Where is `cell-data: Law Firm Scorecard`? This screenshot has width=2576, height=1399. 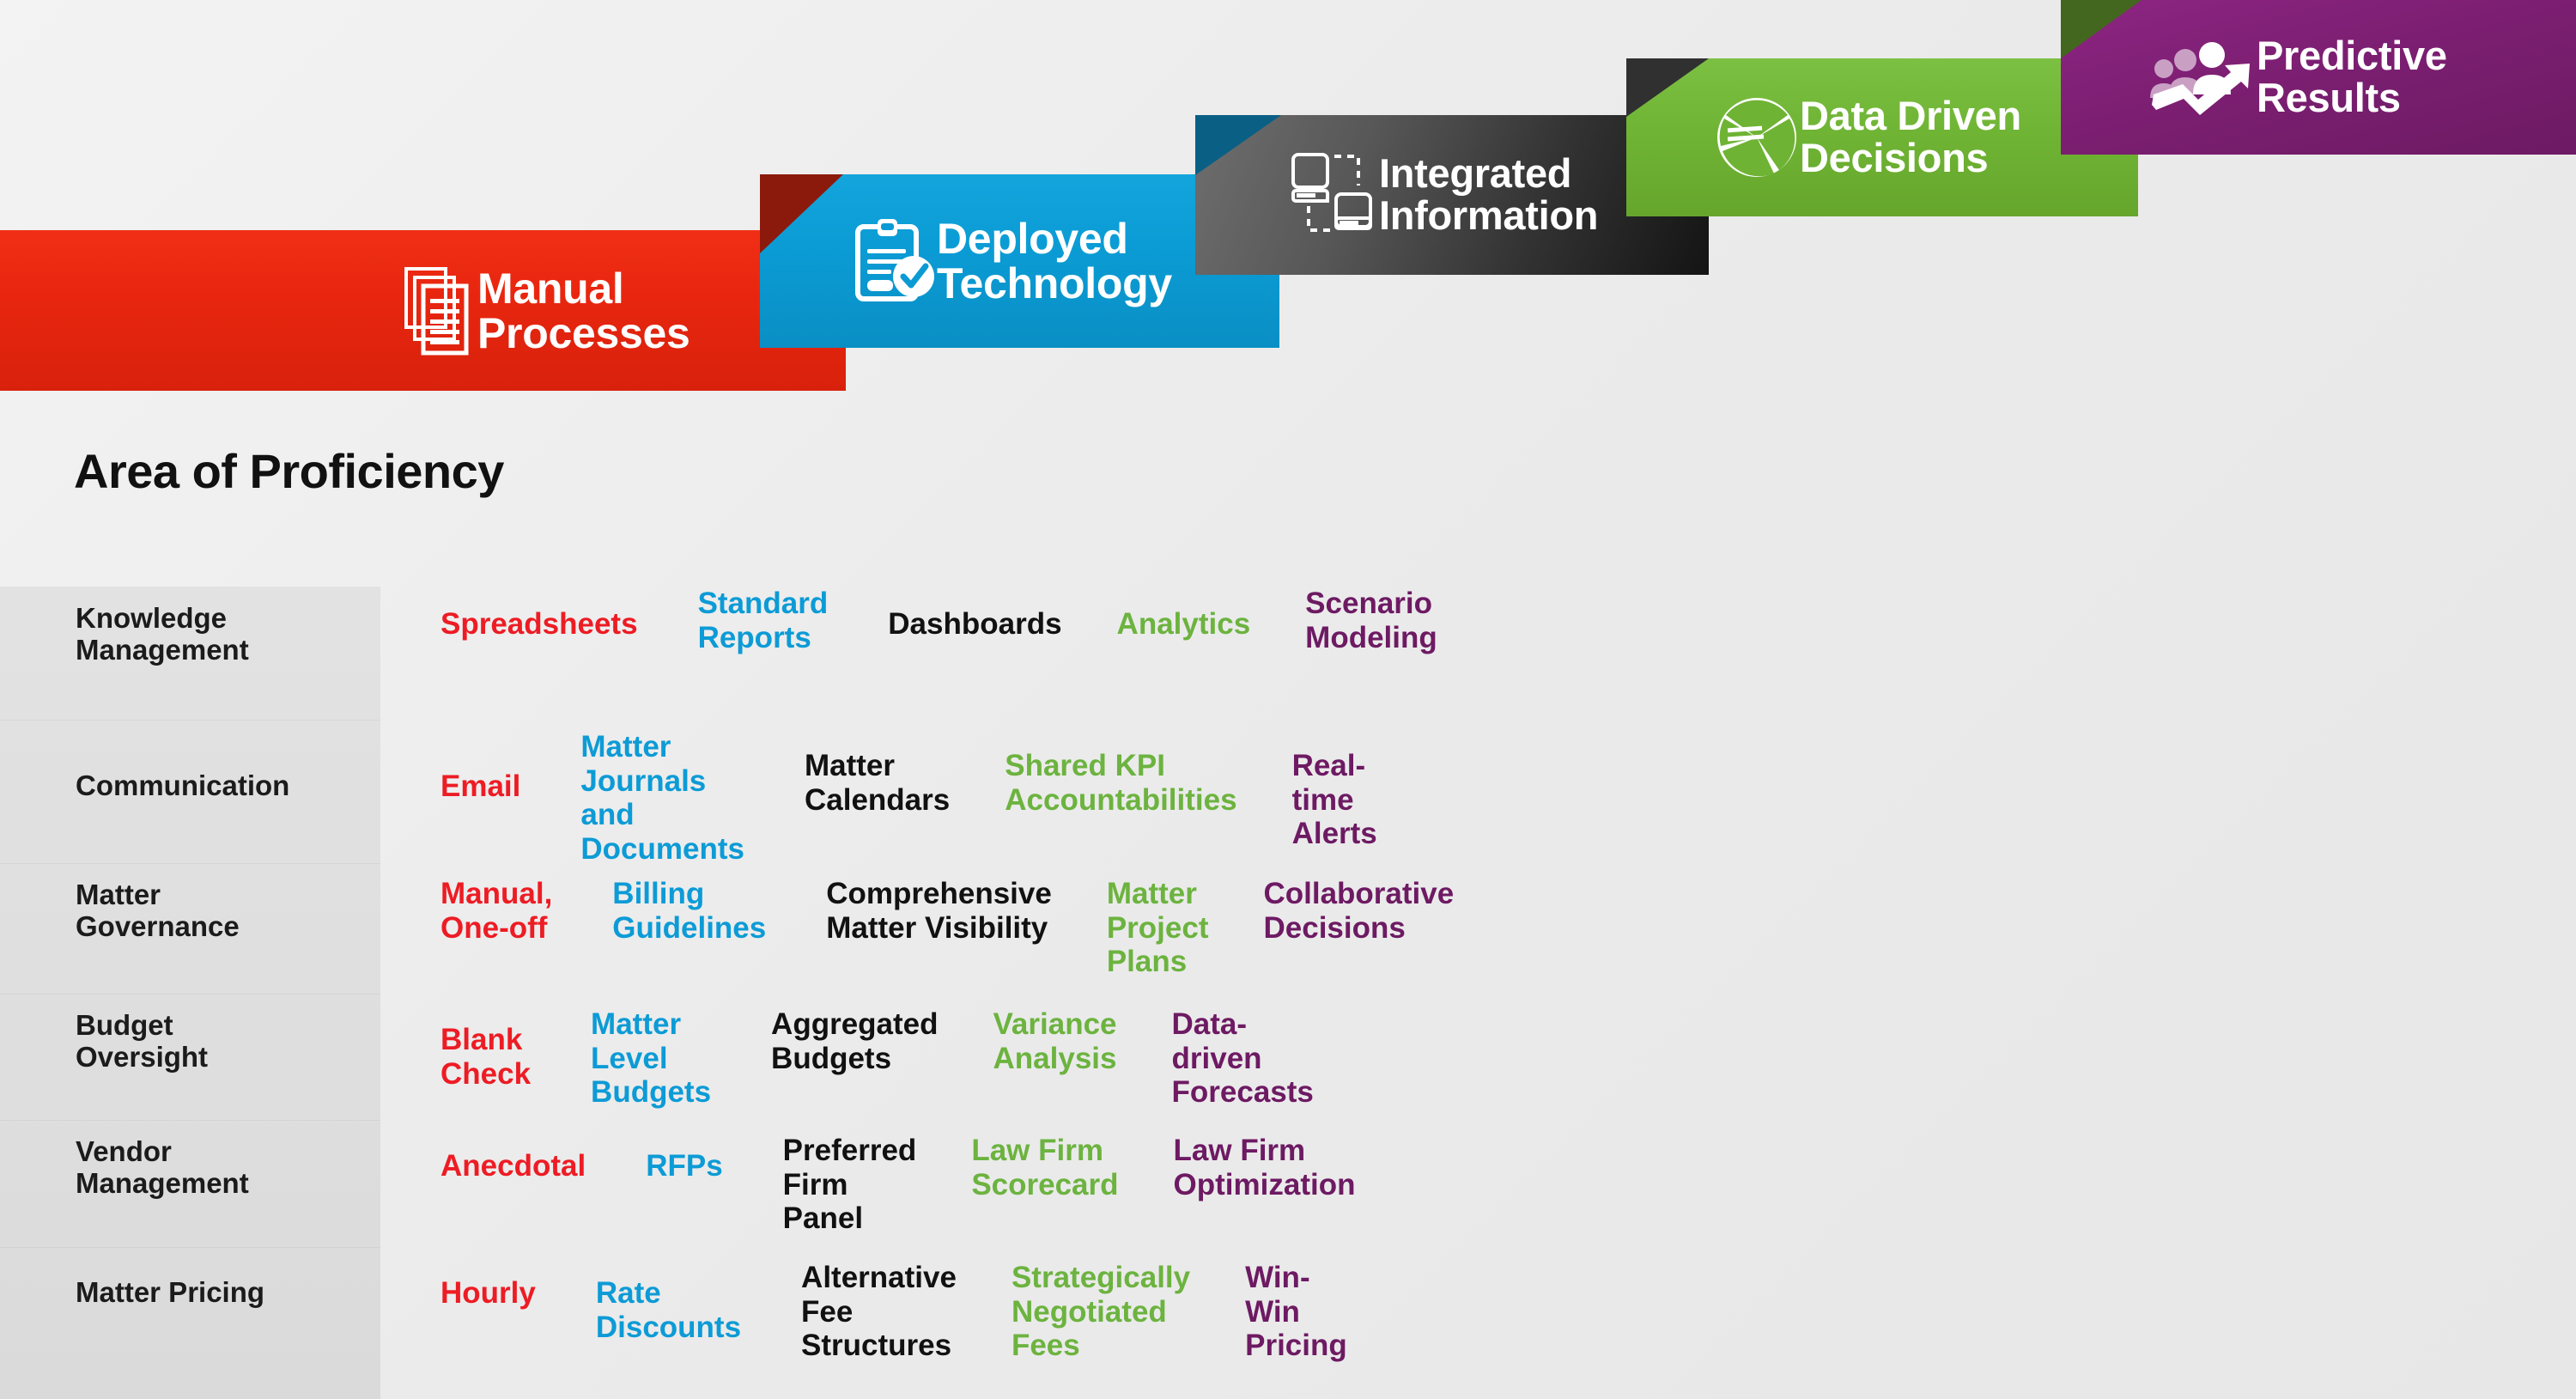
cell-data: Law Firm Scorecard is located at coordinates (1045, 1167).